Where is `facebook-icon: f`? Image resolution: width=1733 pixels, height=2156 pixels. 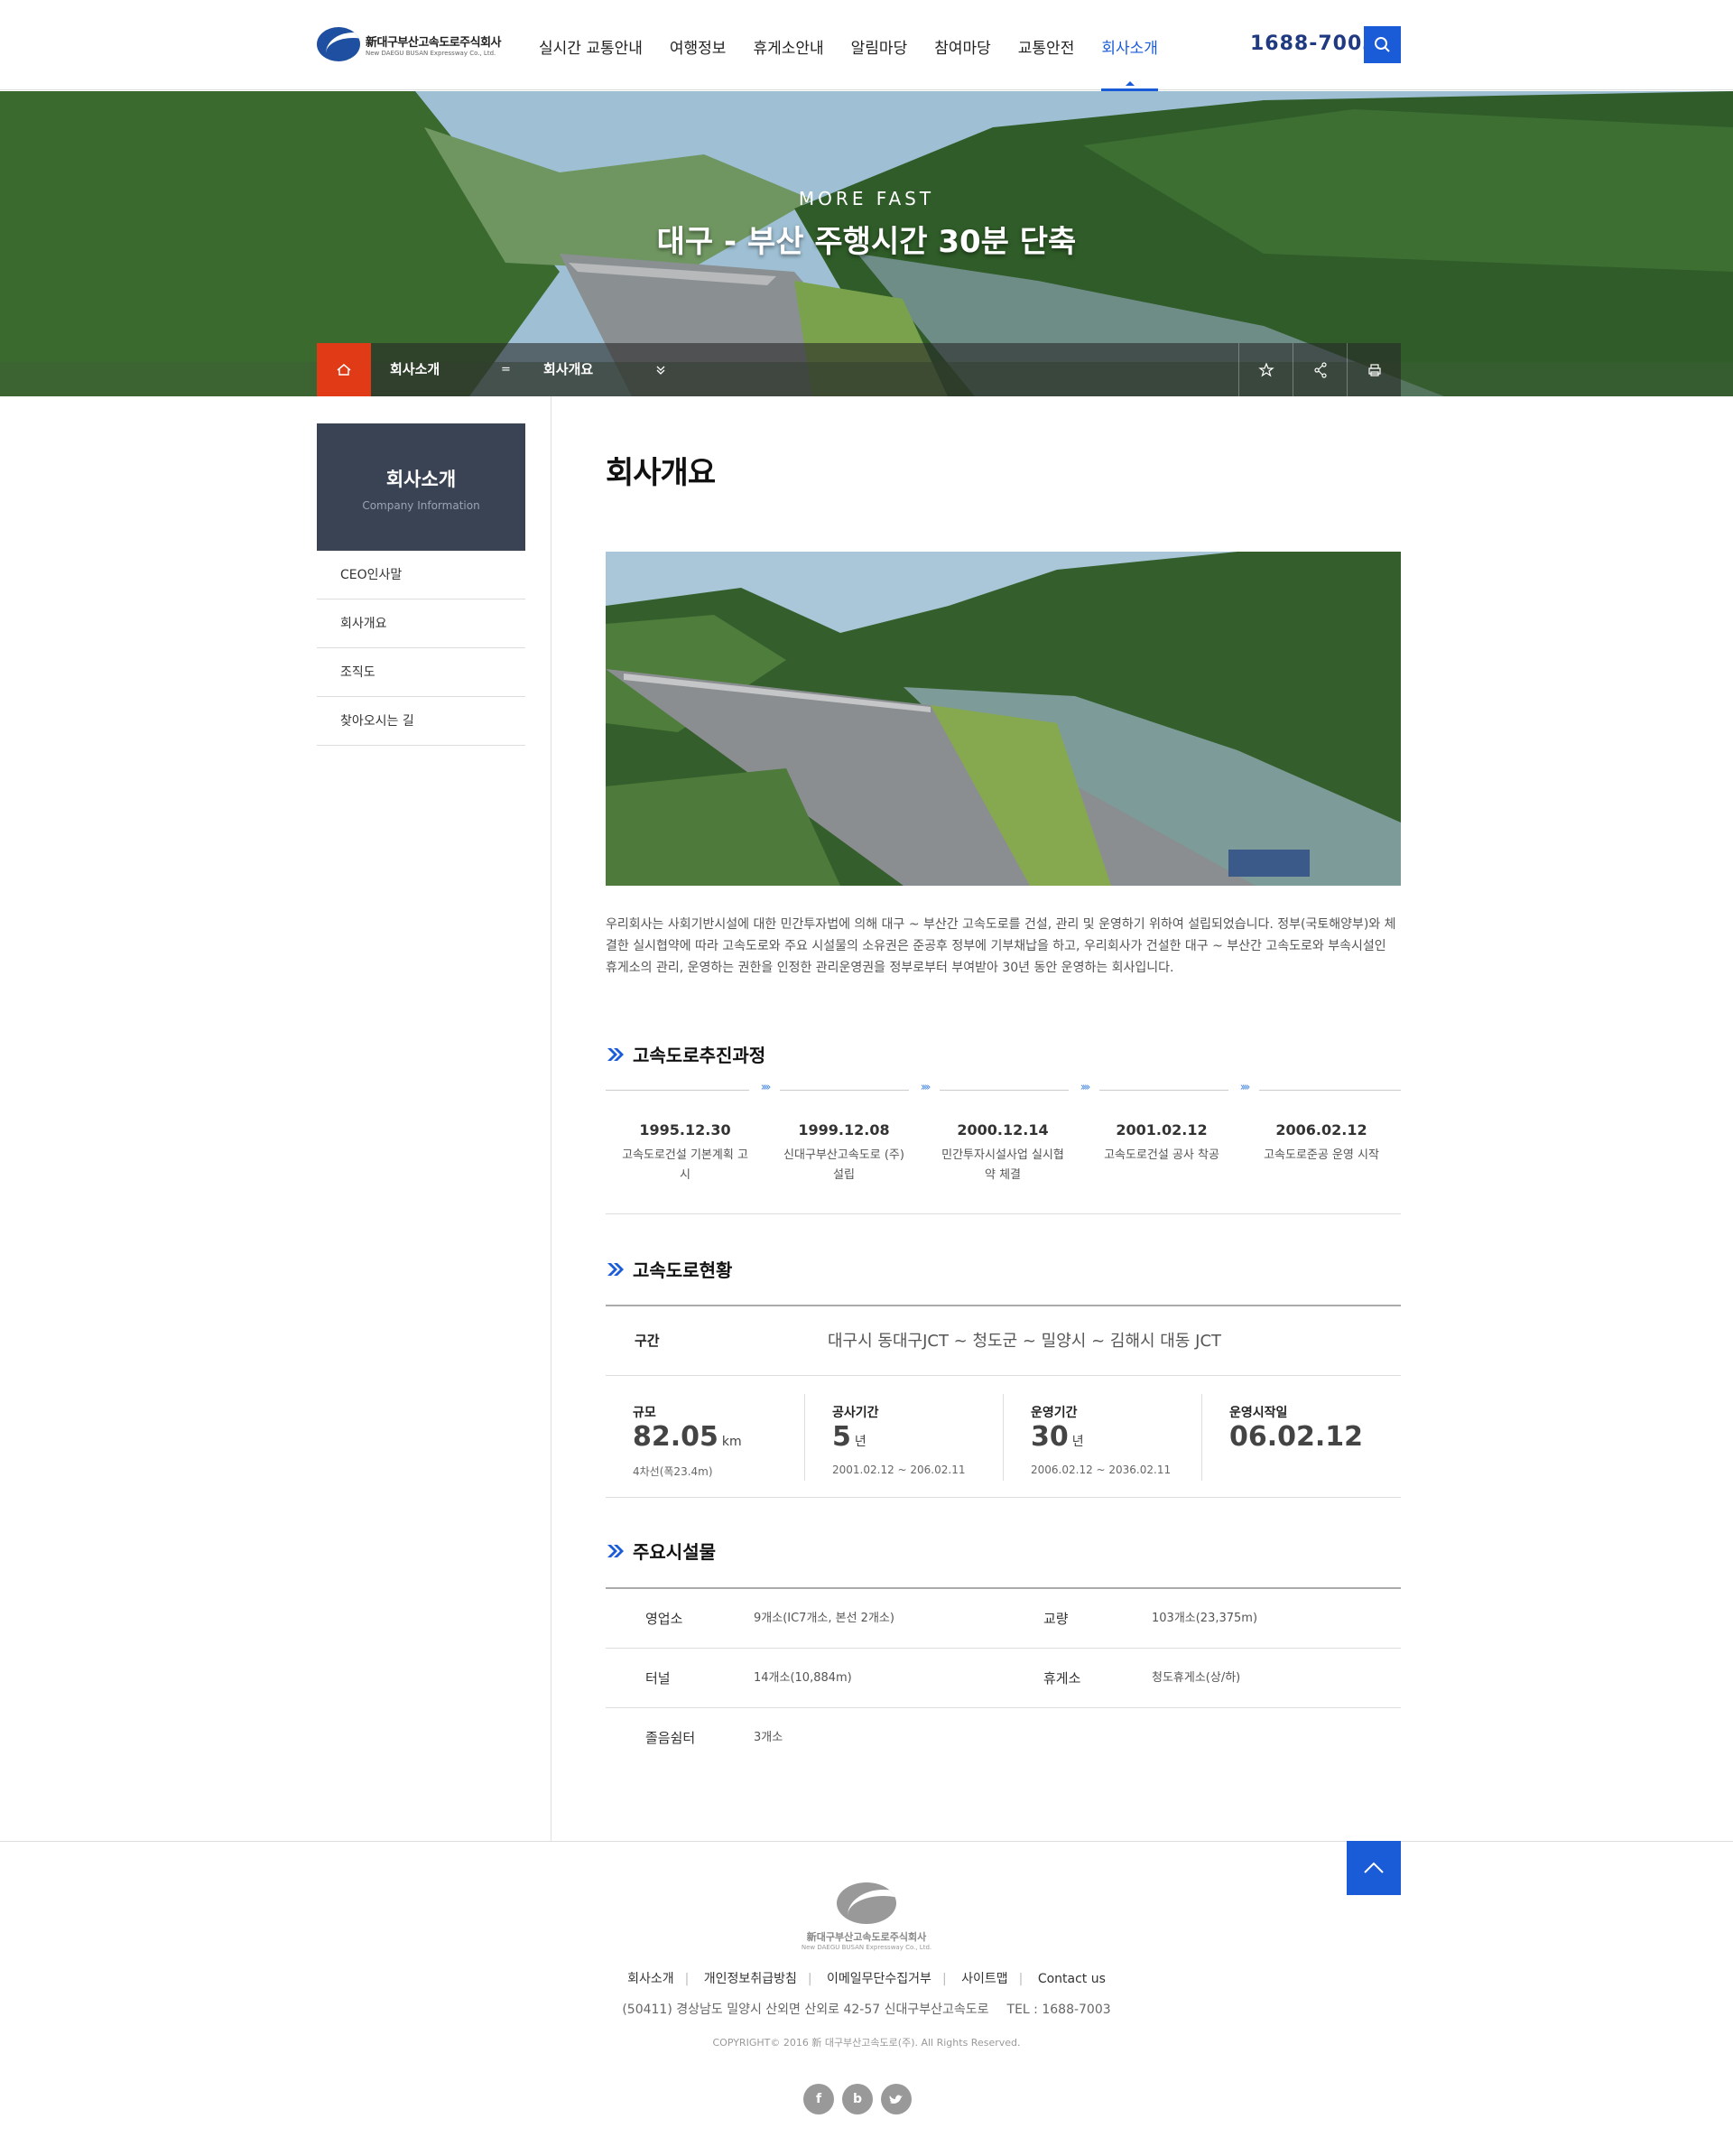
facebook-icon: f is located at coordinates (818, 2099).